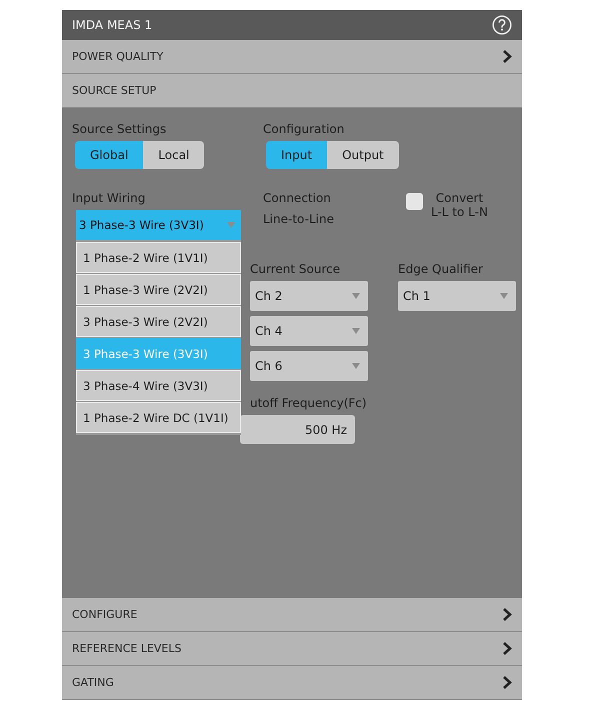  Describe the element at coordinates (112, 25) in the screenshot. I see `panel-title: IMDA MEAS 1` at that location.